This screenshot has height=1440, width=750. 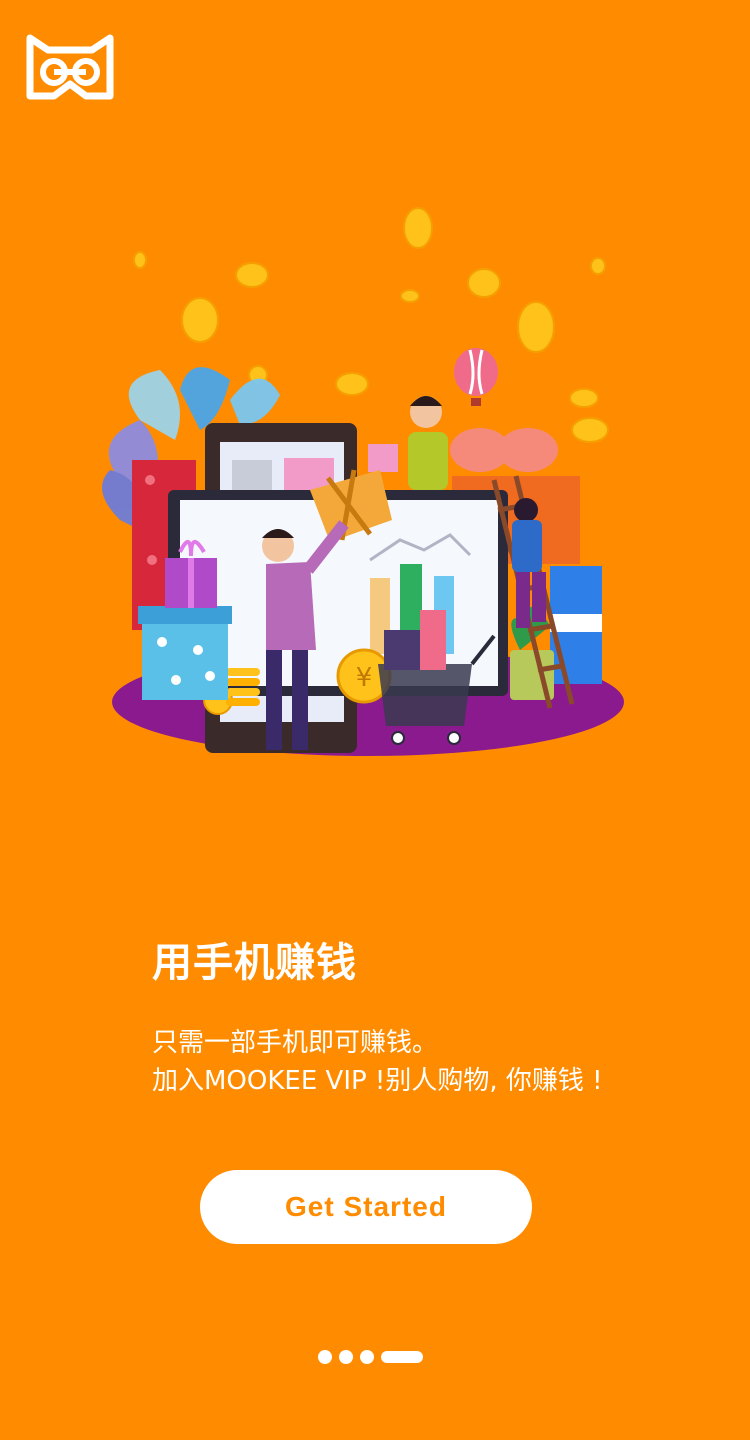 What do you see at coordinates (402, 1357) in the screenshot?
I see `page-dot-4-active` at bounding box center [402, 1357].